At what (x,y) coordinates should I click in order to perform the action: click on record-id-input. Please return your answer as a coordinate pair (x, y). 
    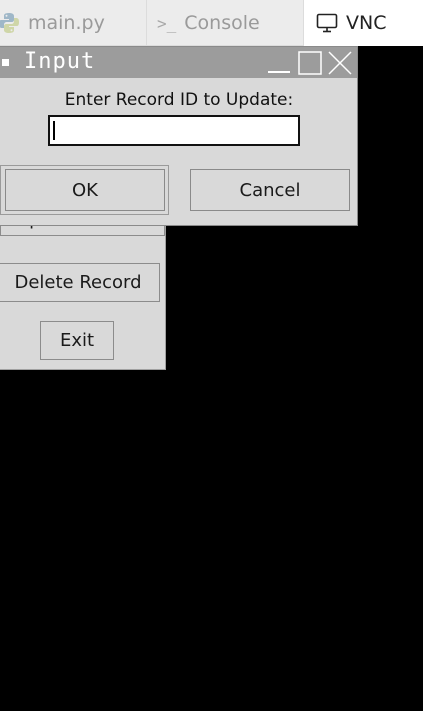
    Looking at the image, I should click on (174, 130).